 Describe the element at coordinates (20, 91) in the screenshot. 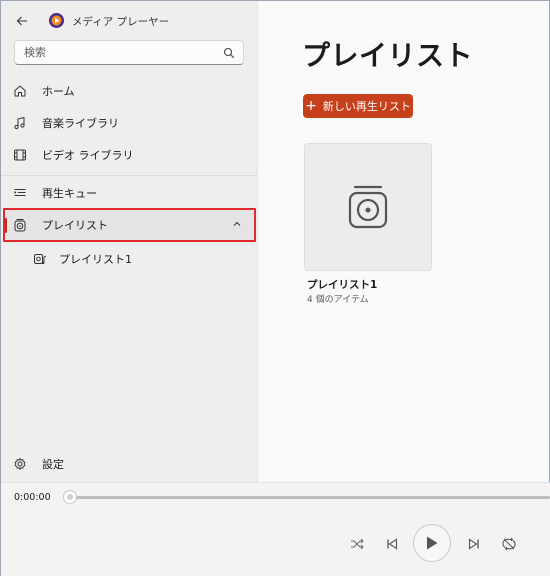

I see `home-icon` at that location.